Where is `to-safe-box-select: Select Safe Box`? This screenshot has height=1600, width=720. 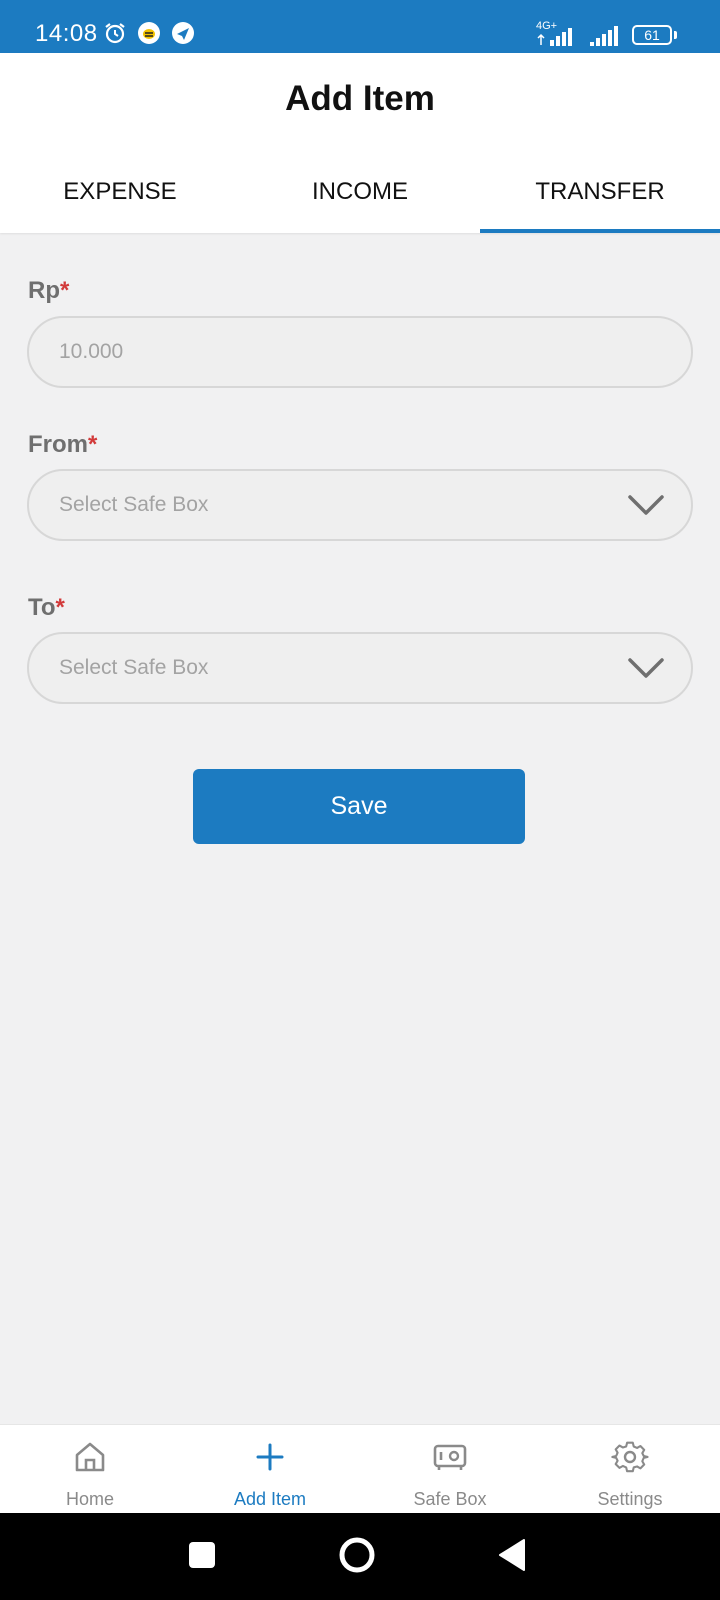
to-safe-box-select: Select Safe Box is located at coordinates (360, 668).